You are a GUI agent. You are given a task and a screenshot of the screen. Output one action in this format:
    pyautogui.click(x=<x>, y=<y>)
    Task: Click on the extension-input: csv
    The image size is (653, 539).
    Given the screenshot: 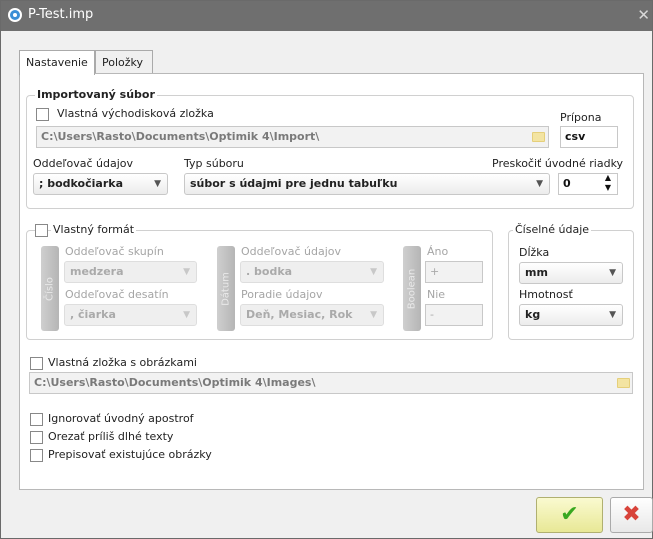 What is the action you would take?
    pyautogui.click(x=589, y=137)
    